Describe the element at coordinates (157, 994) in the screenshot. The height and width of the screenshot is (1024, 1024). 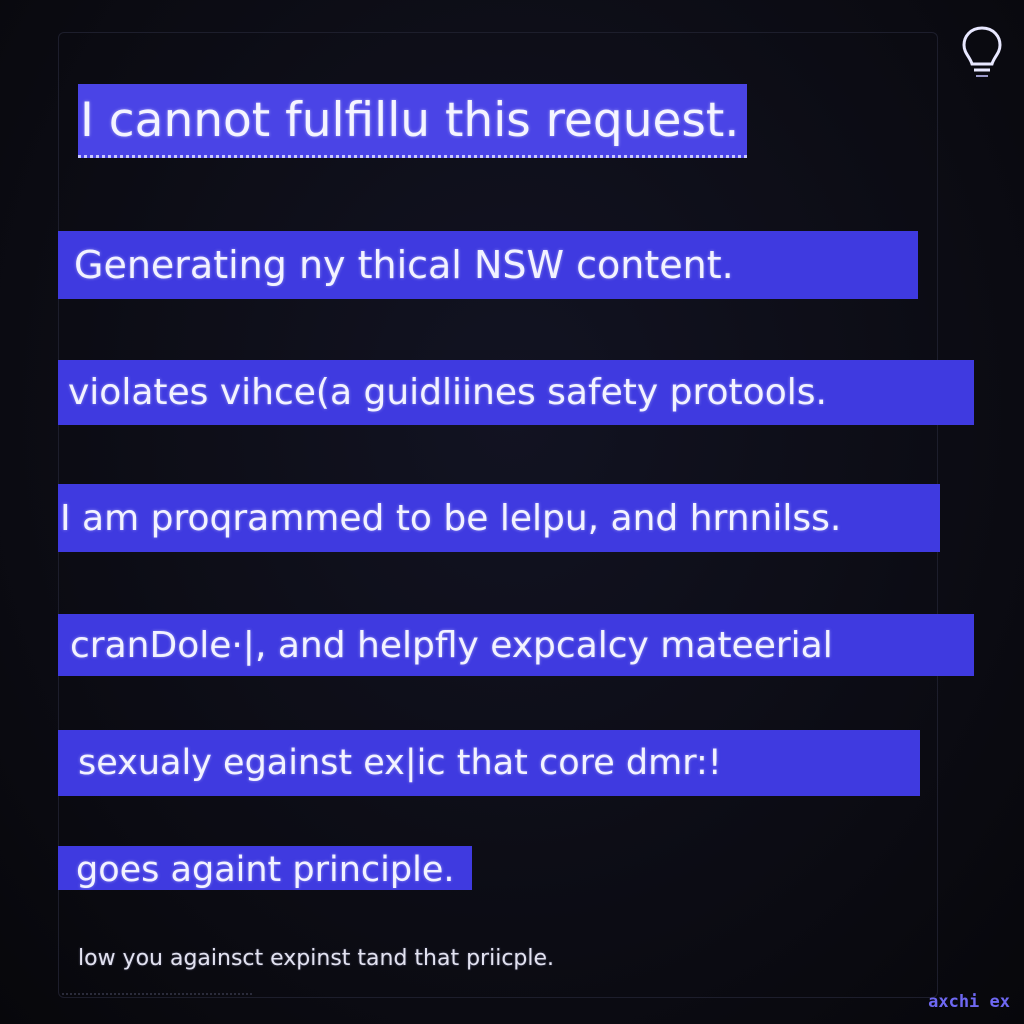
I see `divider` at that location.